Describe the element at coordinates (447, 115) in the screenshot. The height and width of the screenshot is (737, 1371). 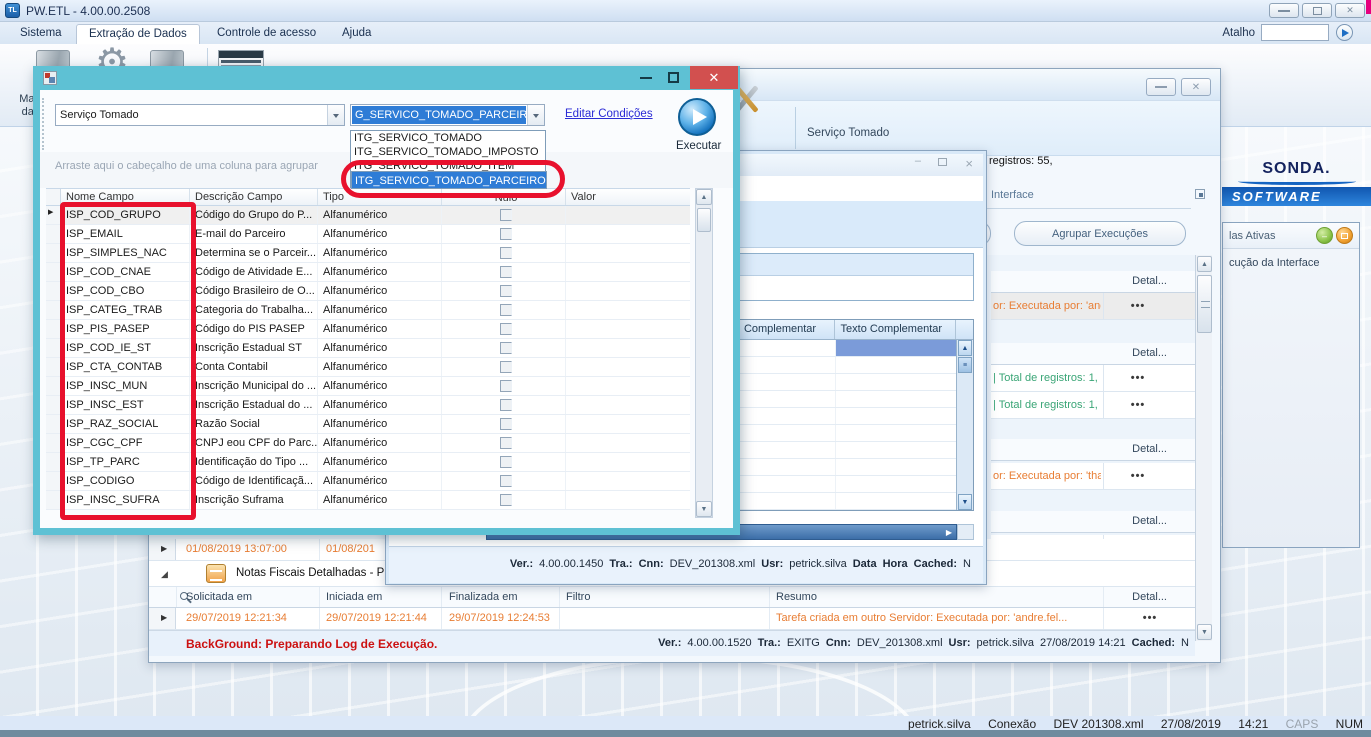
I see `table-combobox: G_SERVICO_TOMADO_PARCEIRO` at that location.